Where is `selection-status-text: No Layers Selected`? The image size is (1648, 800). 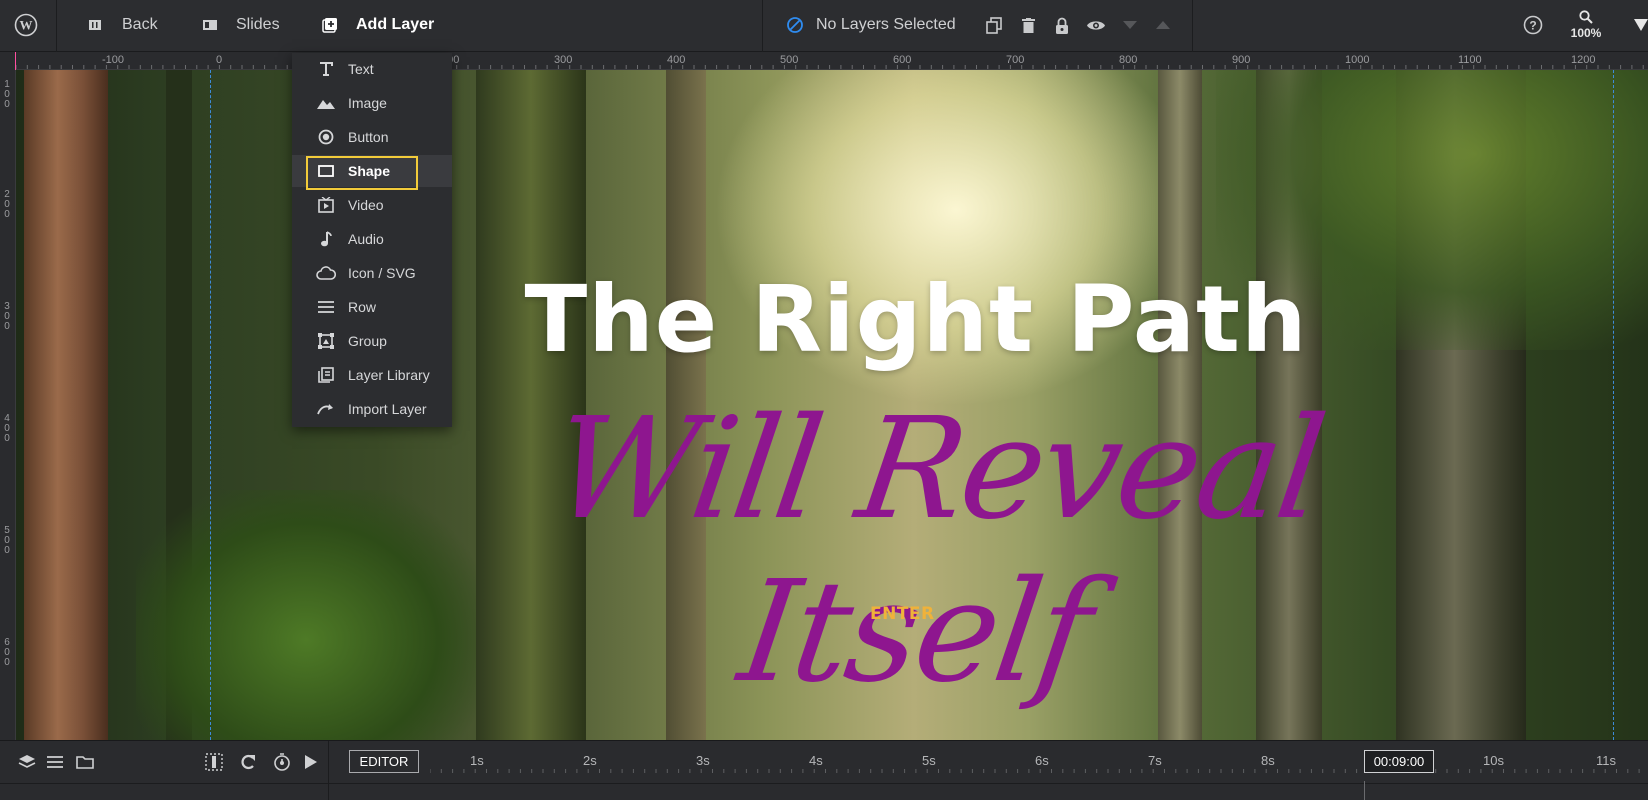
selection-status-text: No Layers Selected is located at coordinates (886, 24).